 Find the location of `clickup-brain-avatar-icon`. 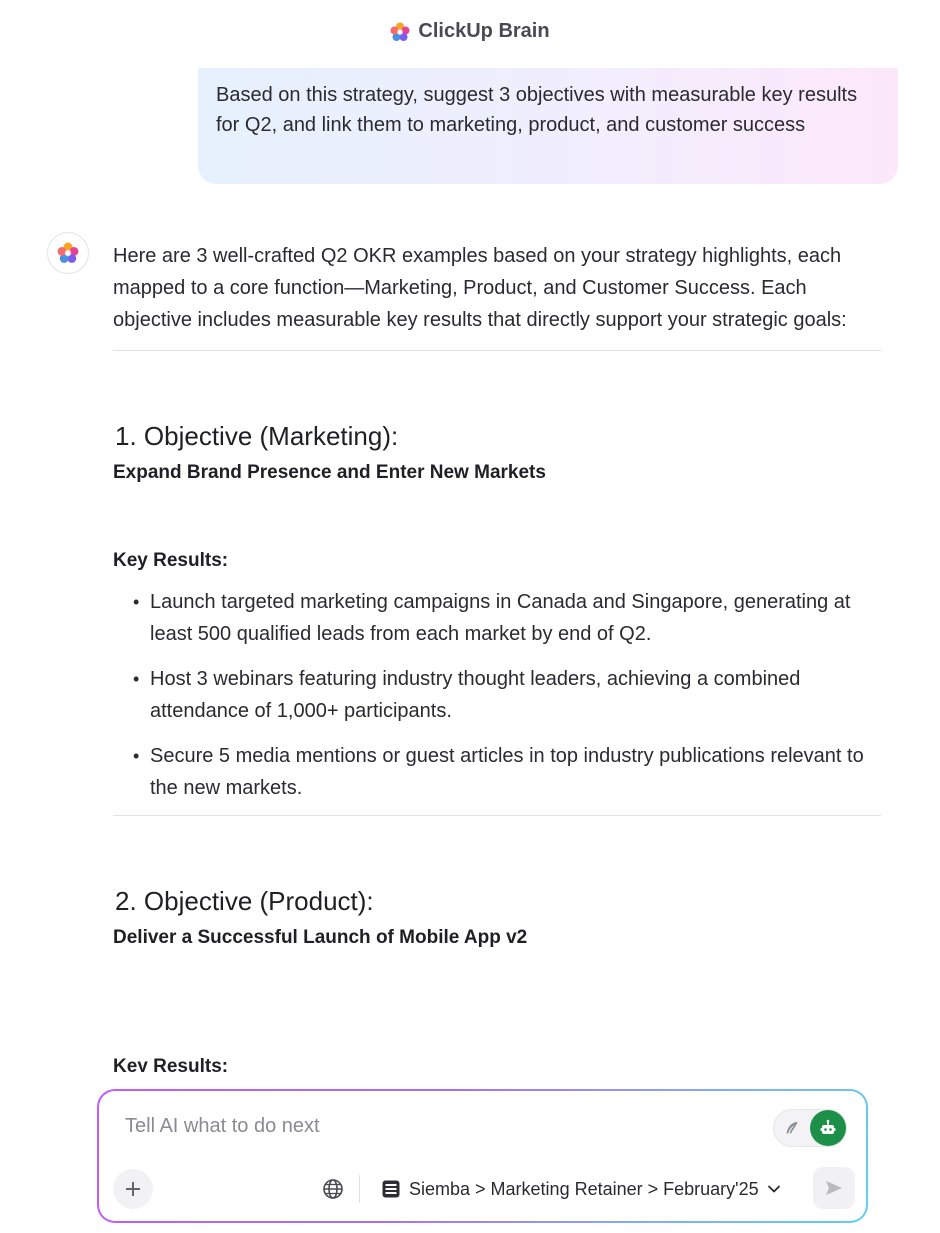

clickup-brain-avatar-icon is located at coordinates (68, 252).